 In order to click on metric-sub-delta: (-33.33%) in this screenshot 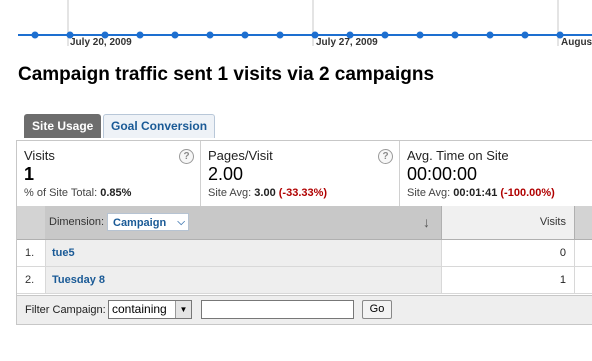, I will do `click(303, 193)`.